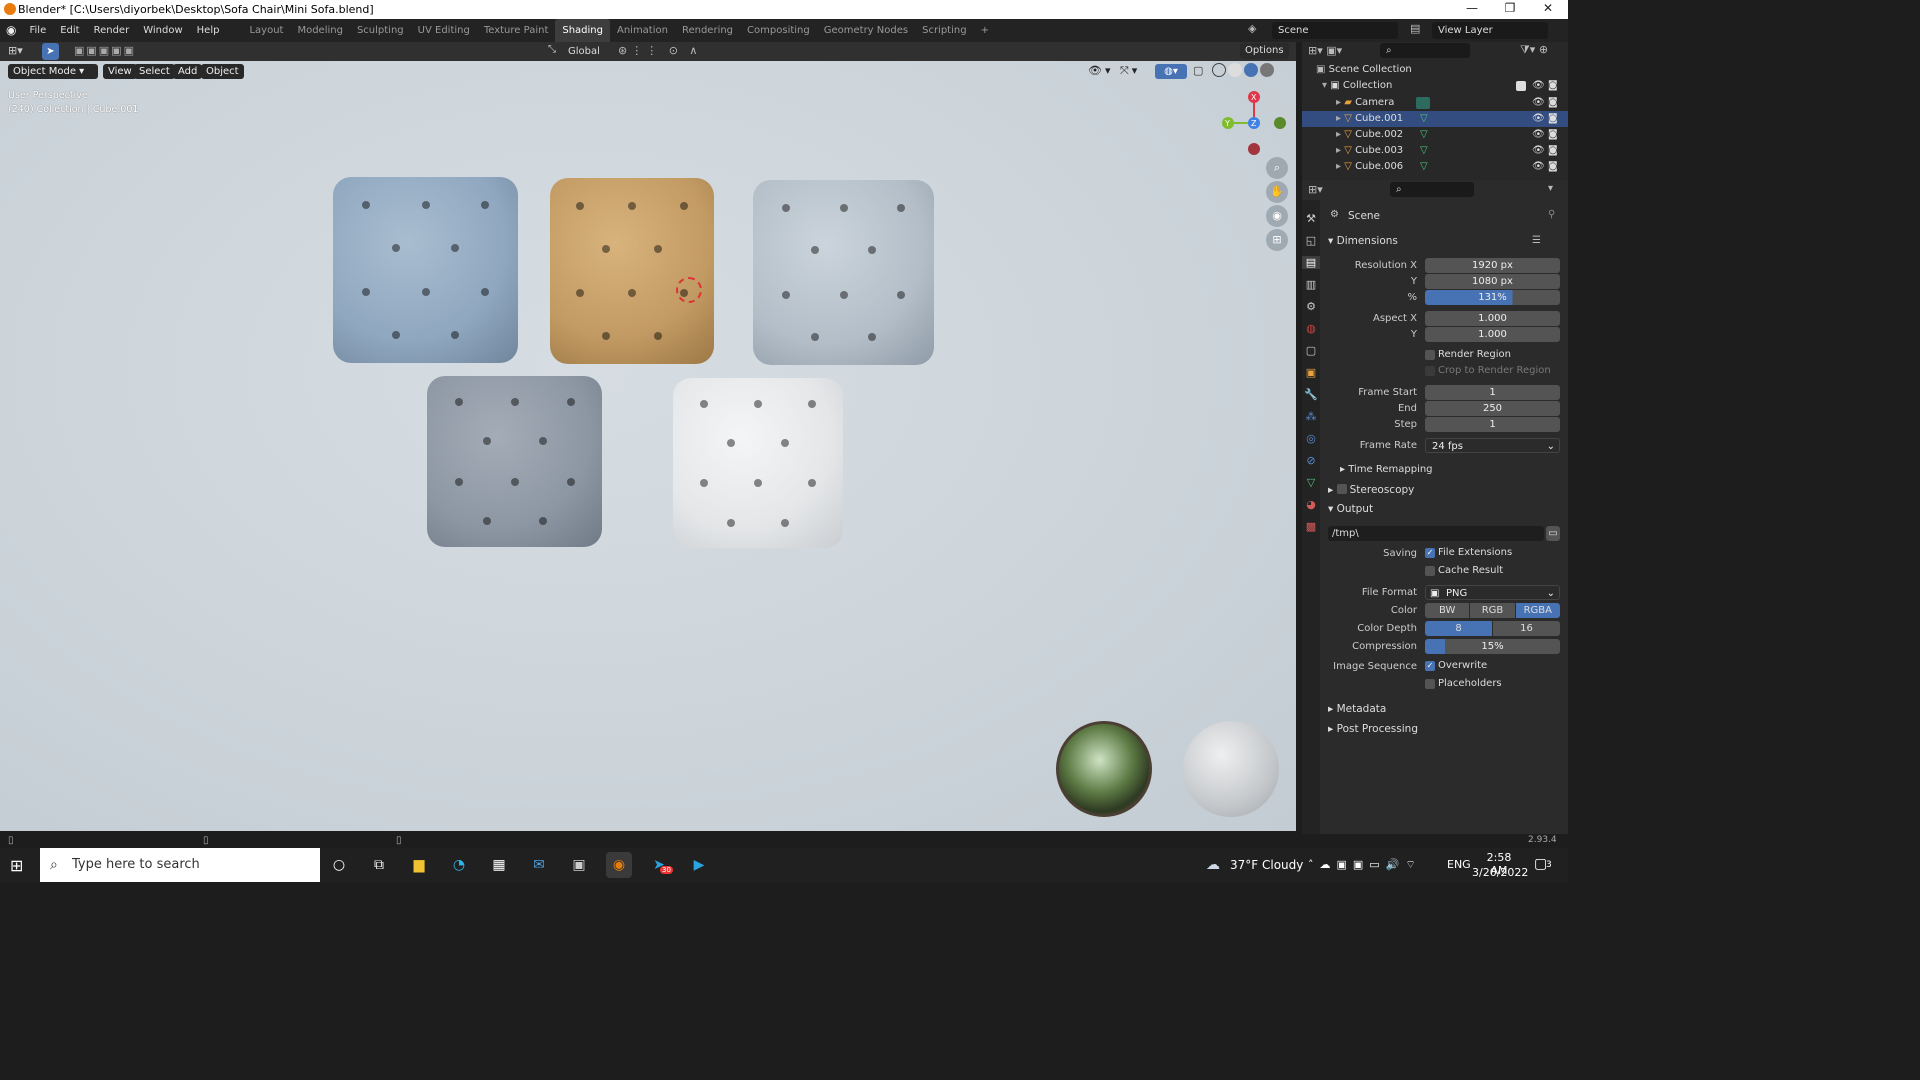  Describe the element at coordinates (582, 30) in the screenshot. I see `tab-shading: Shading` at that location.